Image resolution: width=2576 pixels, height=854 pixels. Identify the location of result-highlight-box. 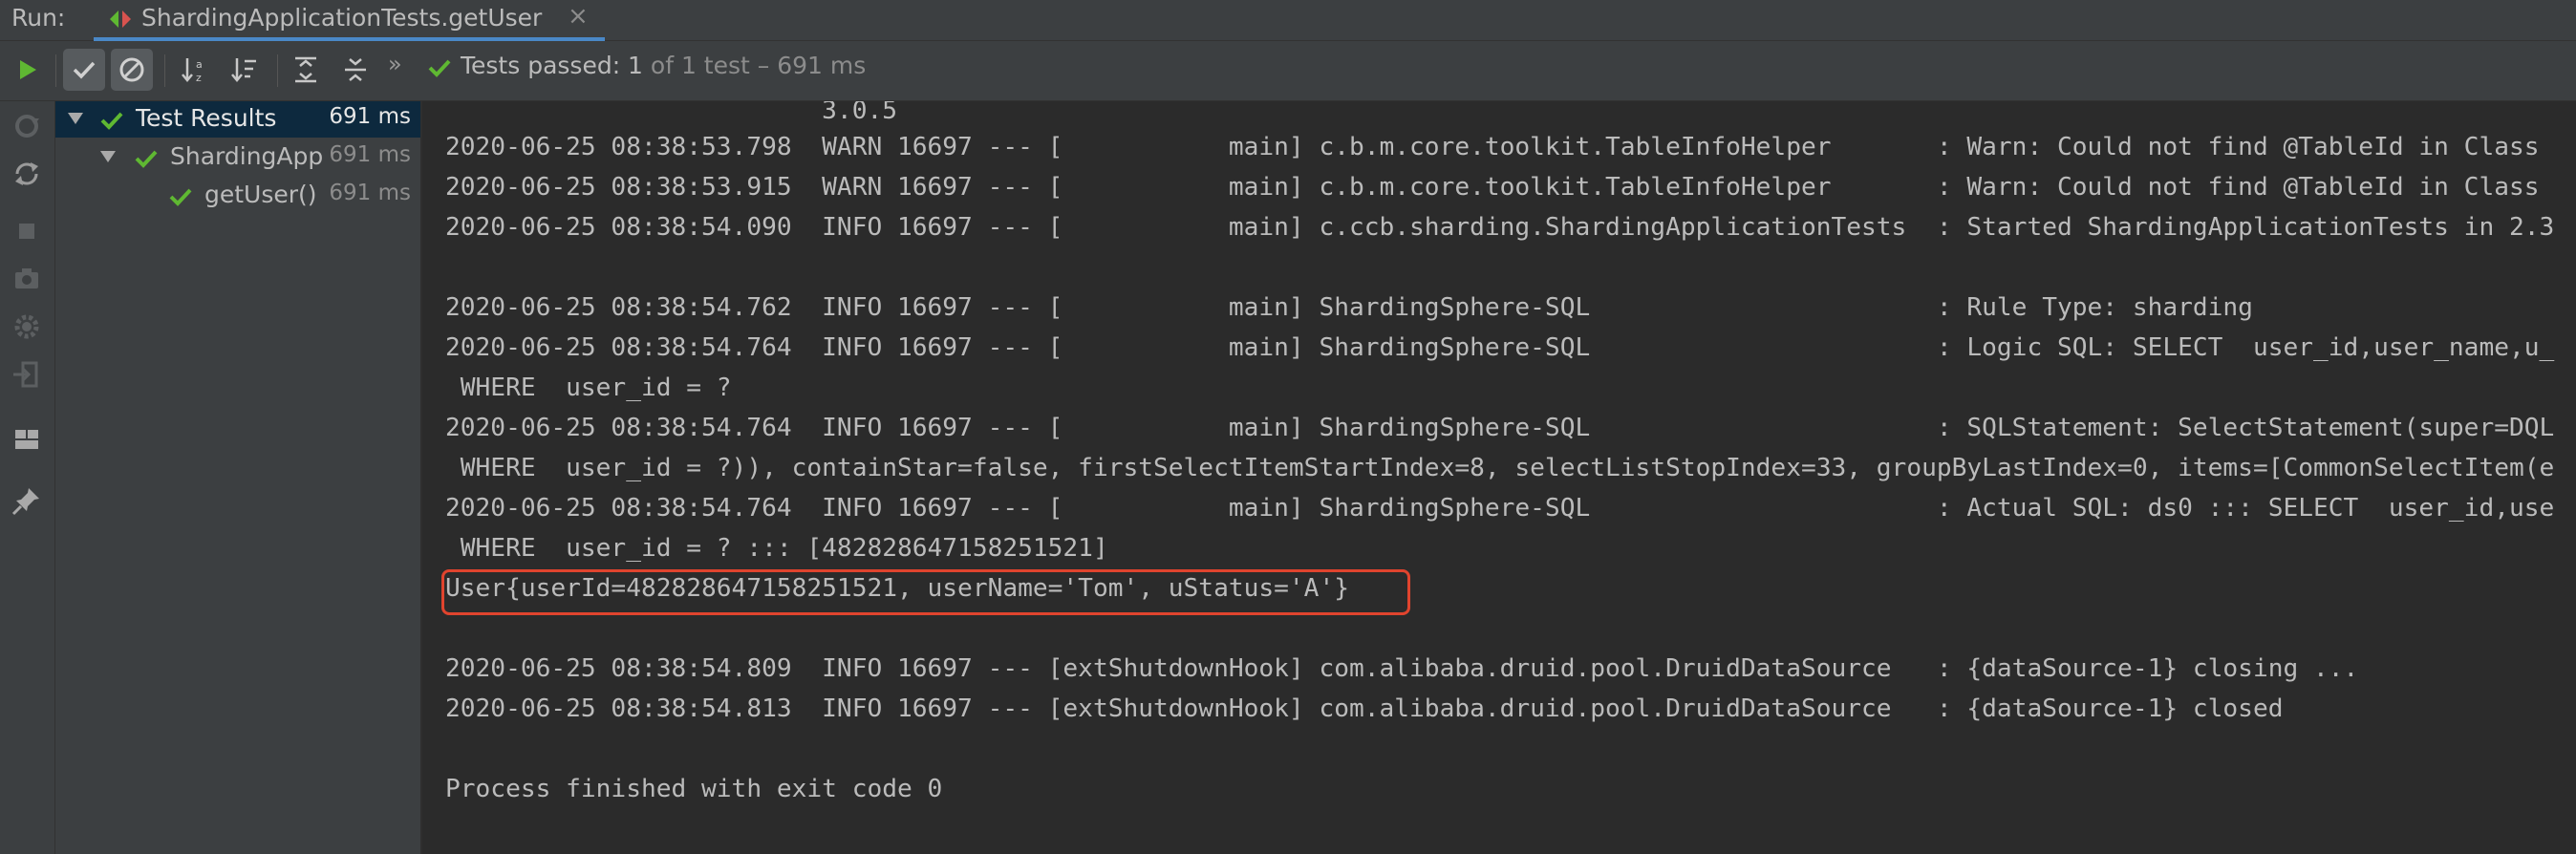
(925, 592).